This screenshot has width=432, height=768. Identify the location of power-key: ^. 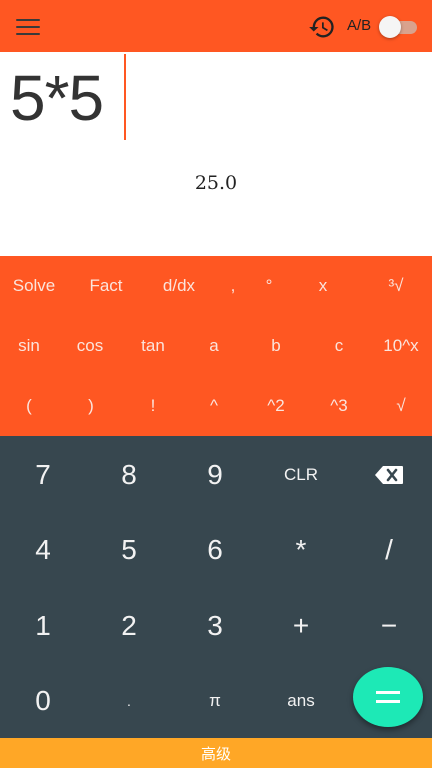
(214, 406).